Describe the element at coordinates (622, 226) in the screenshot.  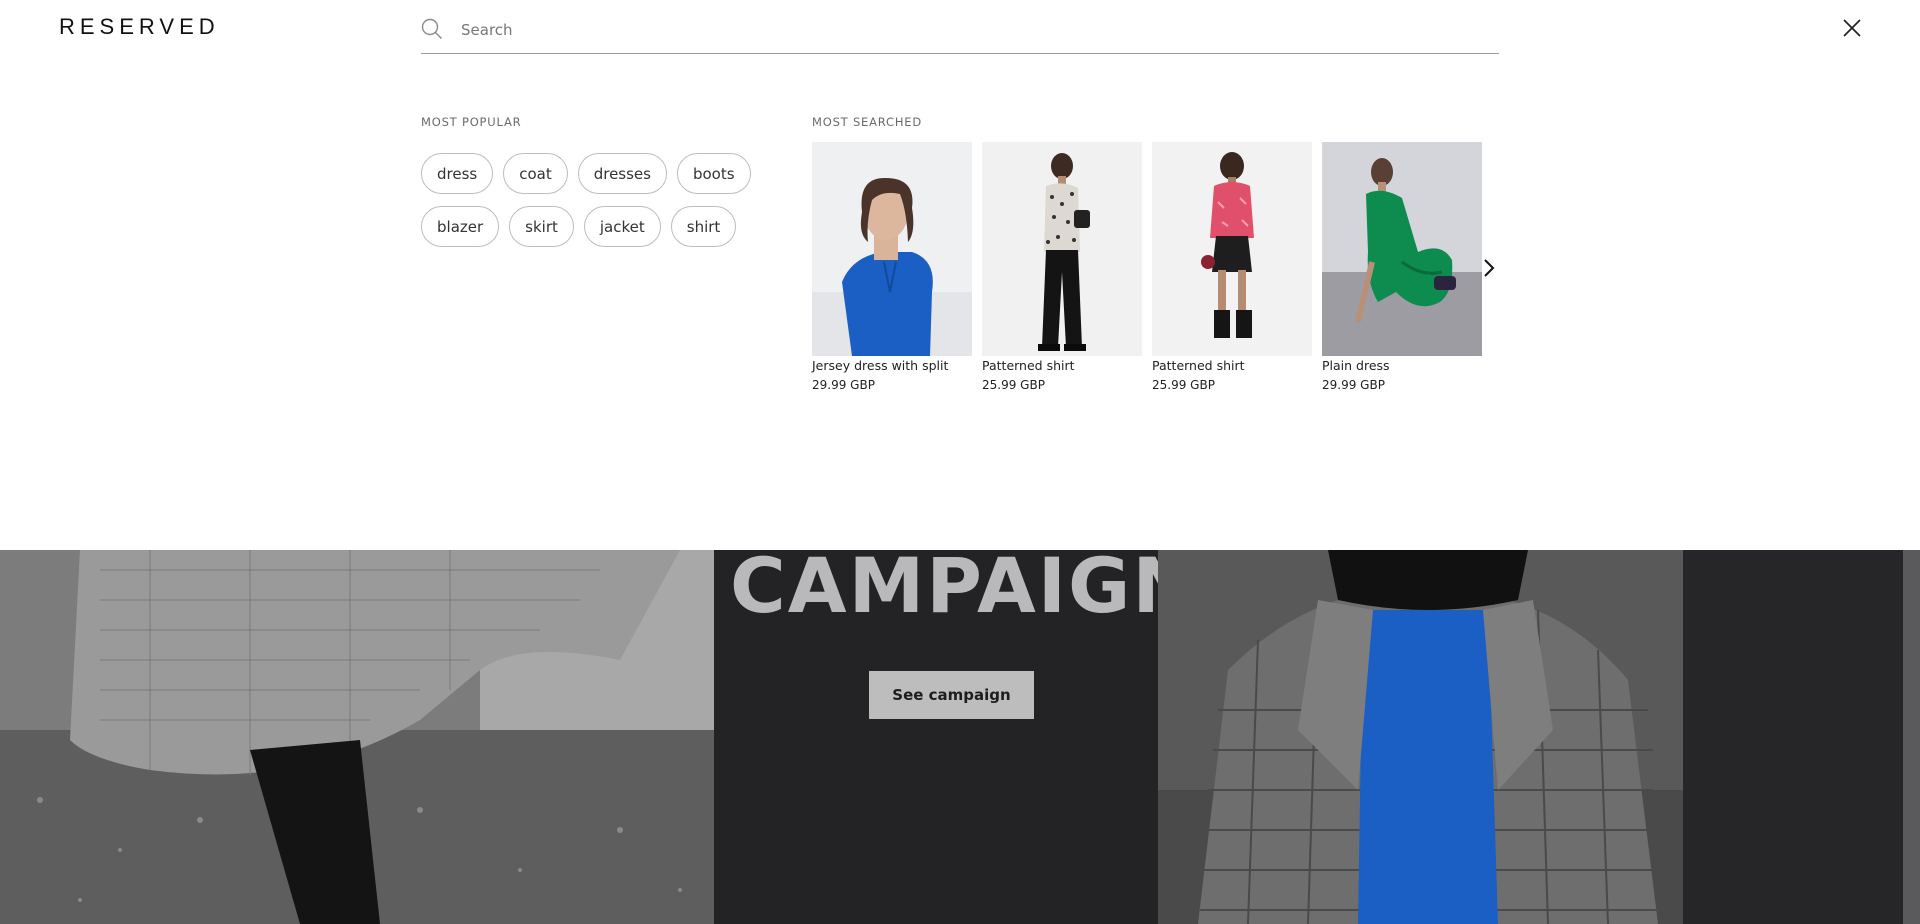
I see `tag-jacket: jacket` at that location.